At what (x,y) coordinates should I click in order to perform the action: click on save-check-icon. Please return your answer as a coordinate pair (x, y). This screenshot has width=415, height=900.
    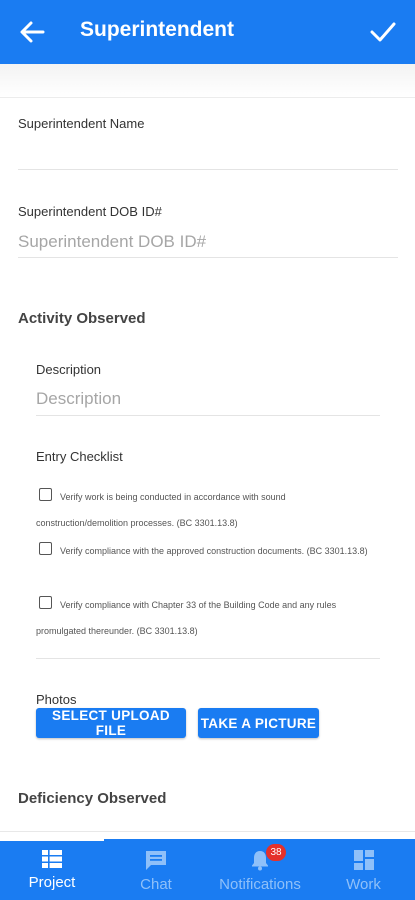
    Looking at the image, I should click on (383, 32).